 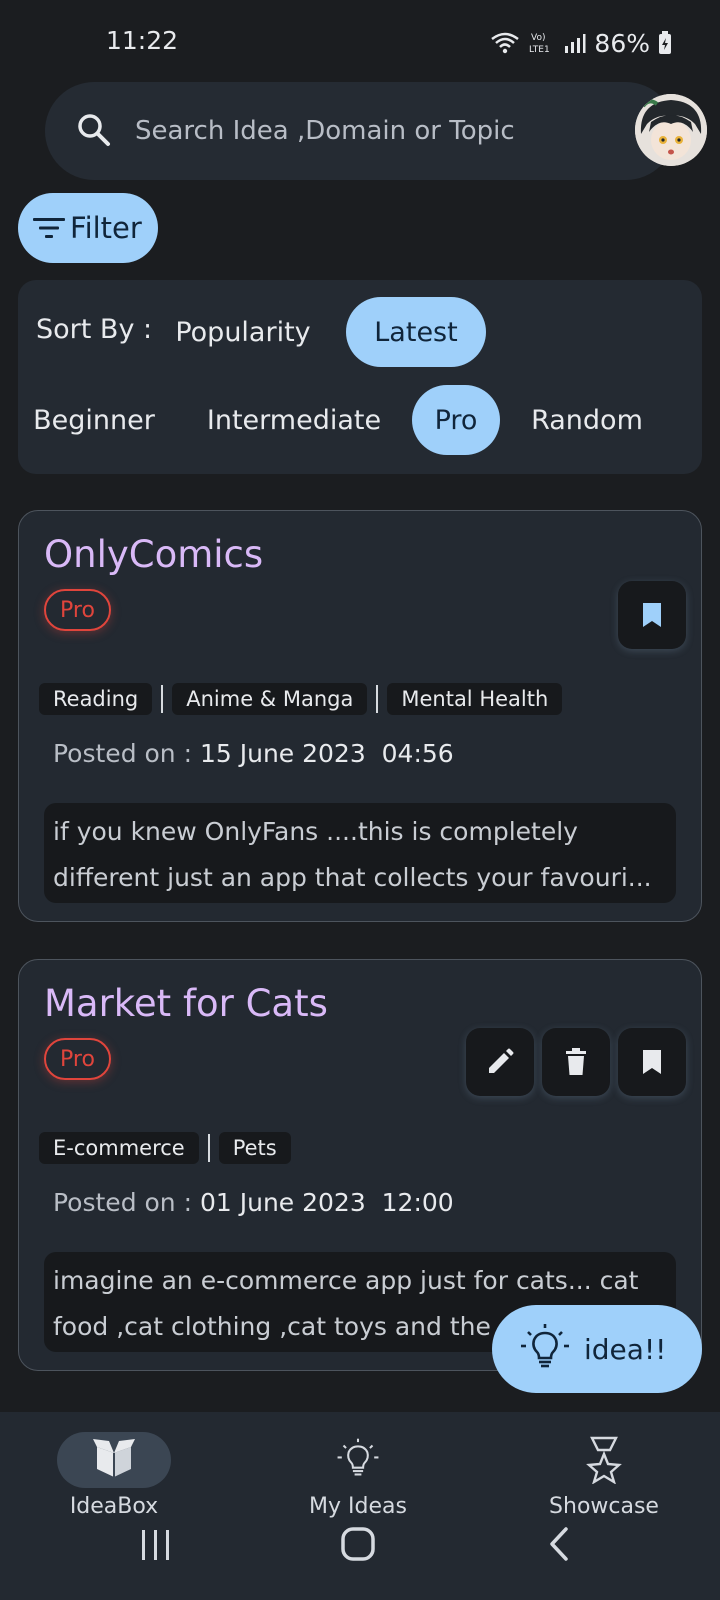 What do you see at coordinates (417, 1202) in the screenshot?
I see `posted-time: 12:00` at bounding box center [417, 1202].